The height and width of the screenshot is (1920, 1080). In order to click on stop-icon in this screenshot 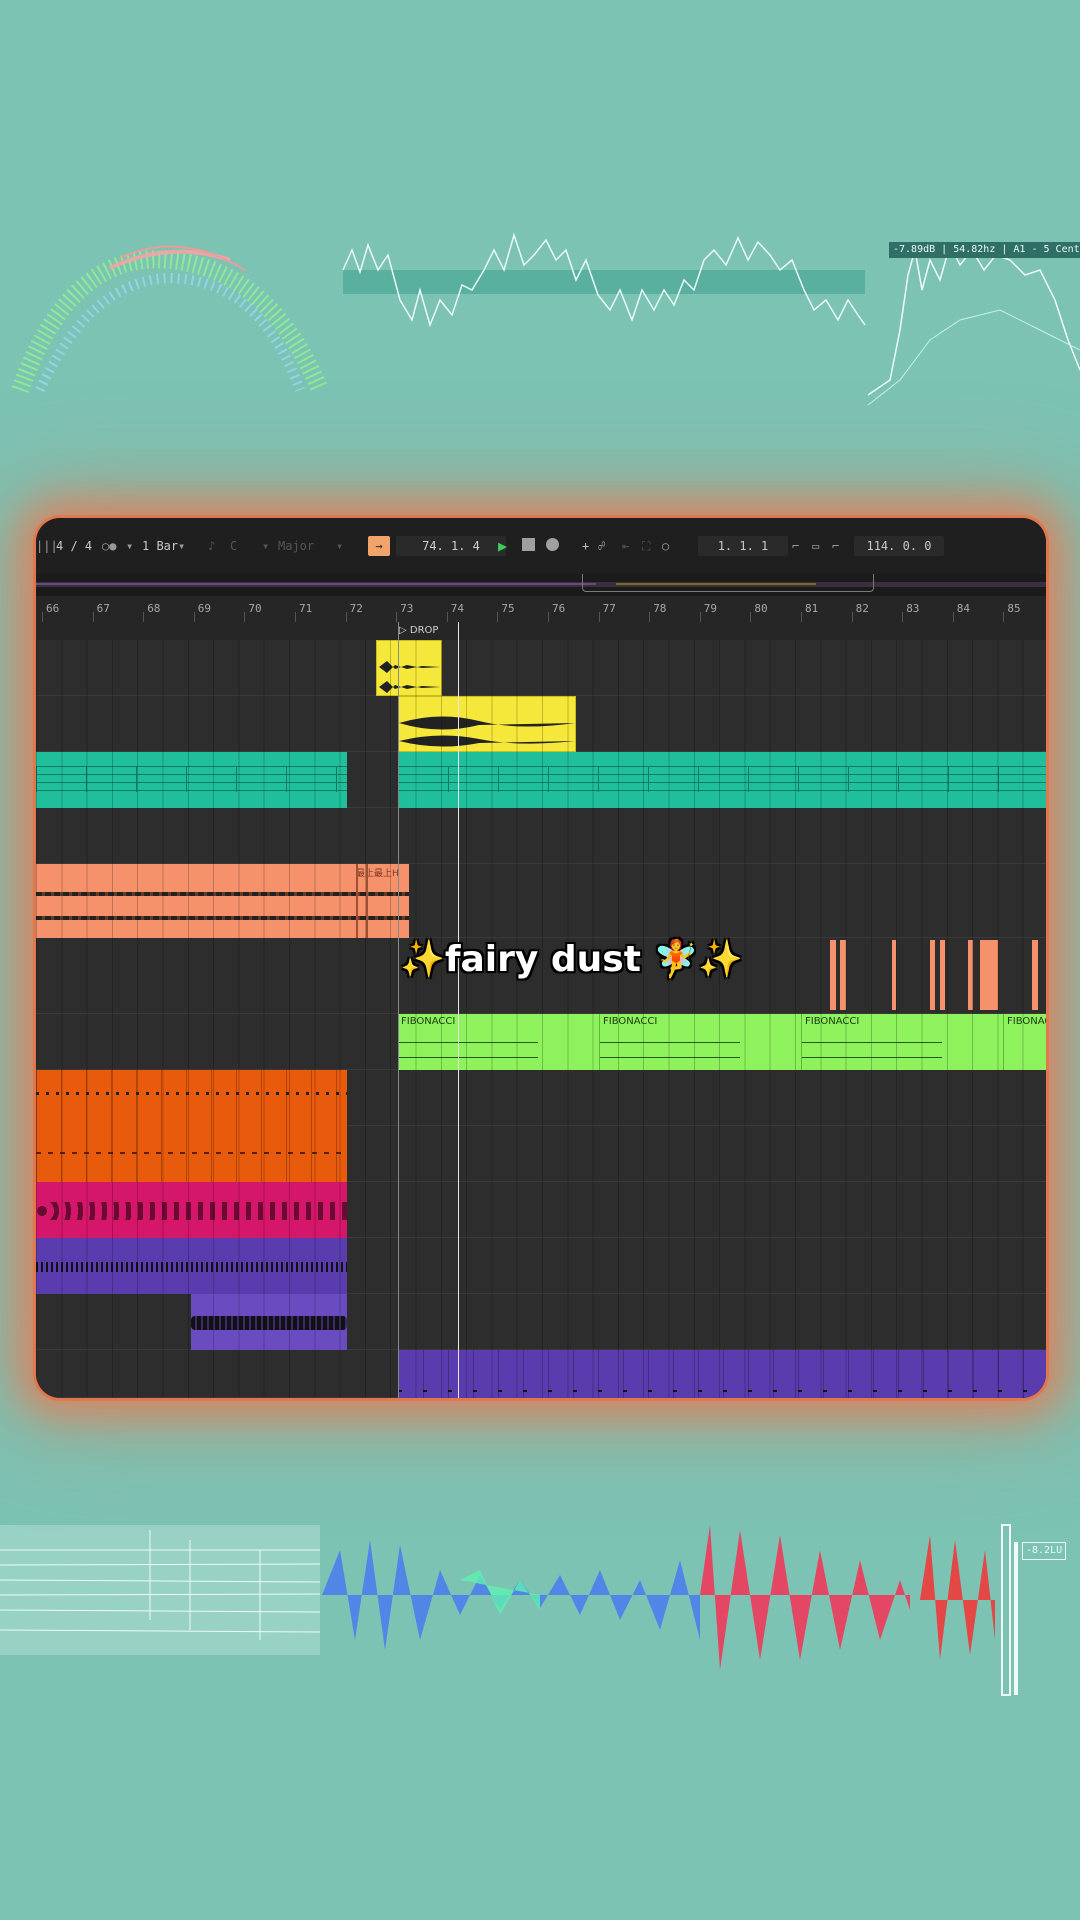, I will do `click(528, 544)`.